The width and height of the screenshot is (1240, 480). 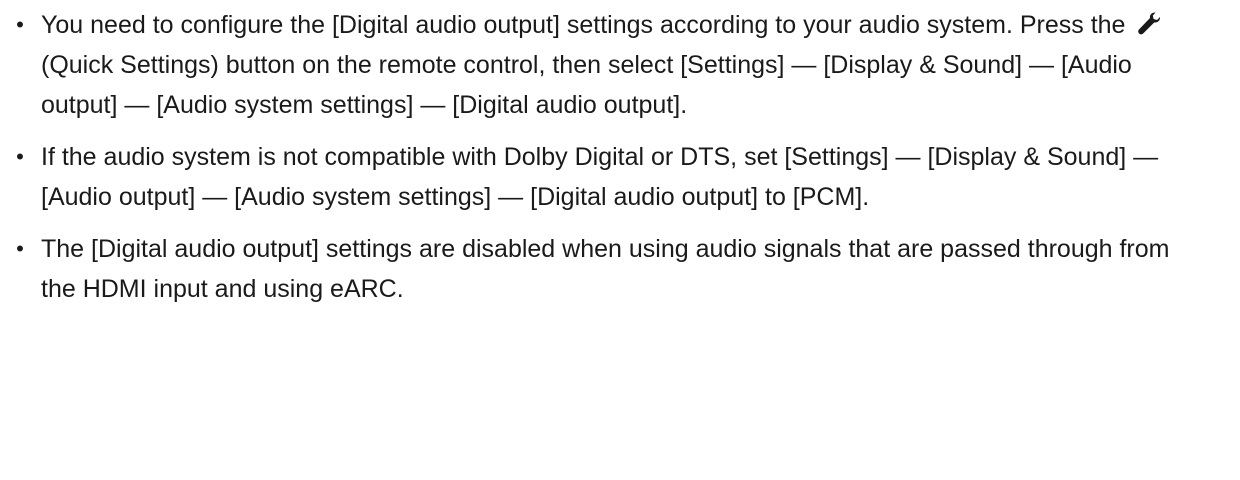 I want to click on wrench-icon, so click(x=1150, y=24).